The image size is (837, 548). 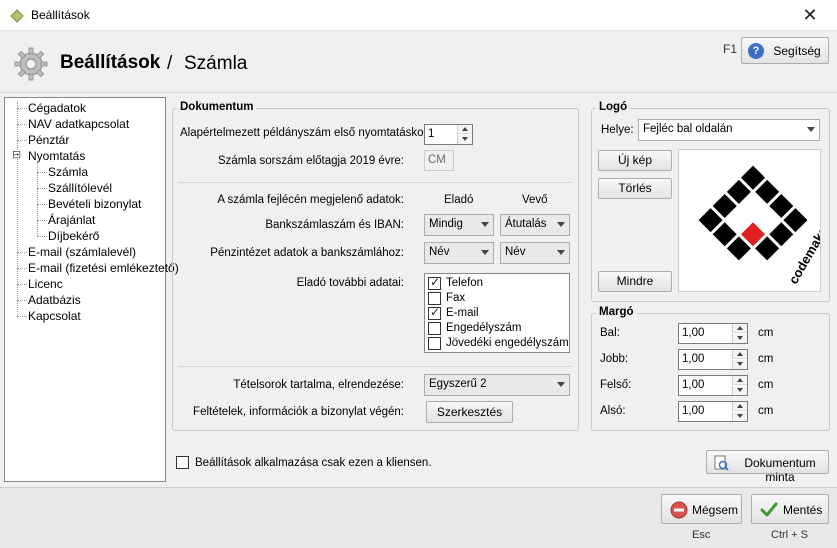 What do you see at coordinates (418, 15) in the screenshot?
I see `title-bar` at bounding box center [418, 15].